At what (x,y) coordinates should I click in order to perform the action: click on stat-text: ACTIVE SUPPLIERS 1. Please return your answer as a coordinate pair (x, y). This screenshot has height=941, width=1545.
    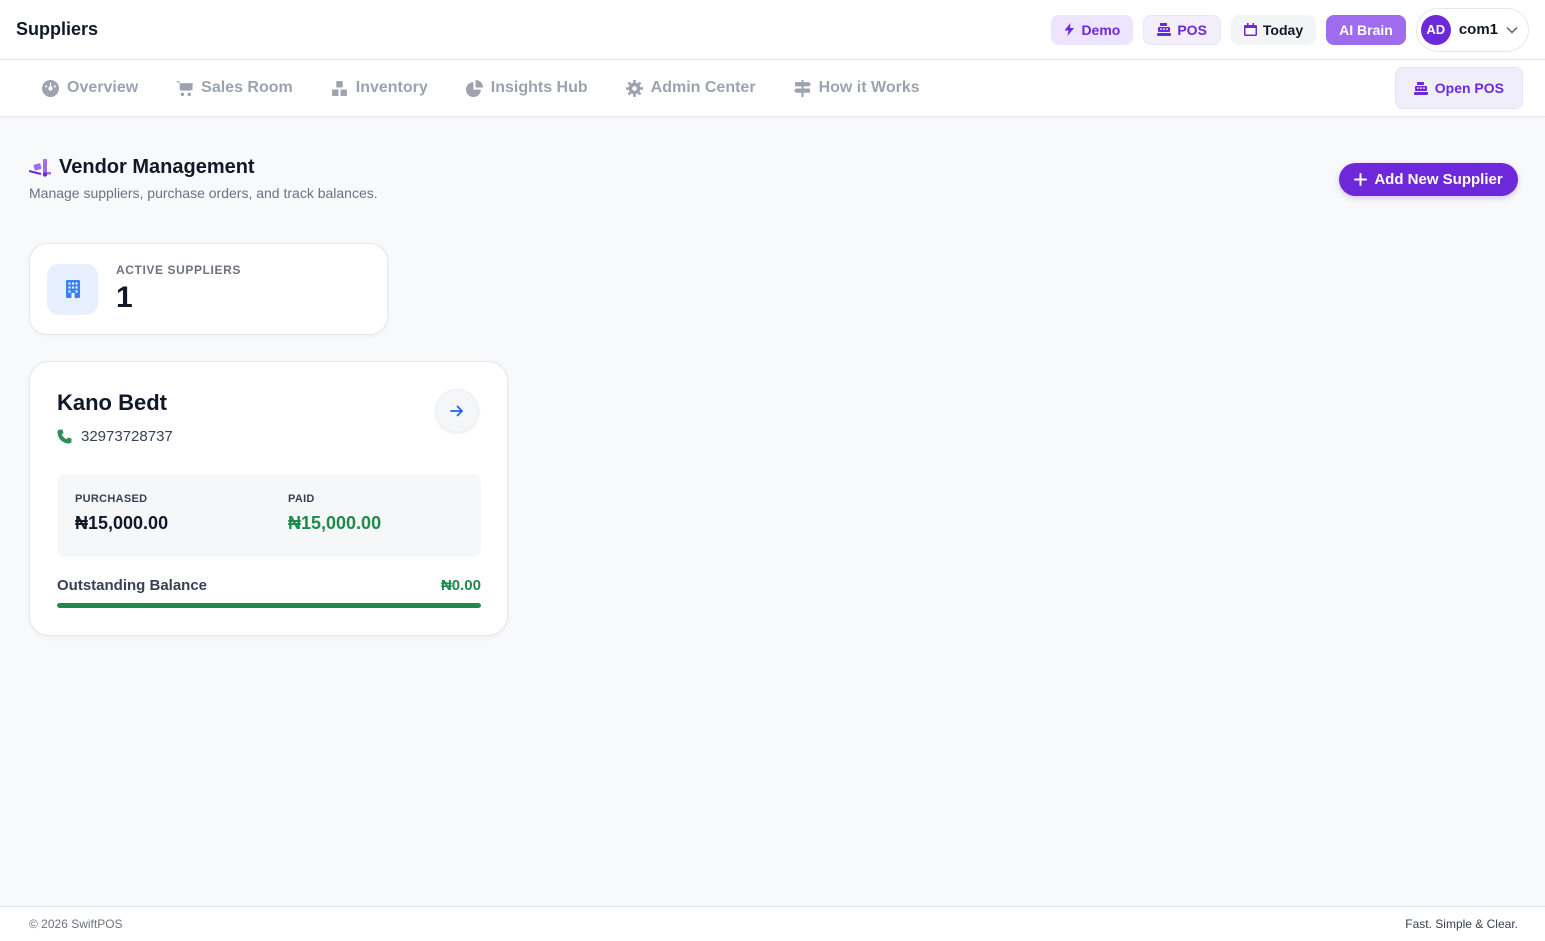
    Looking at the image, I should click on (178, 289).